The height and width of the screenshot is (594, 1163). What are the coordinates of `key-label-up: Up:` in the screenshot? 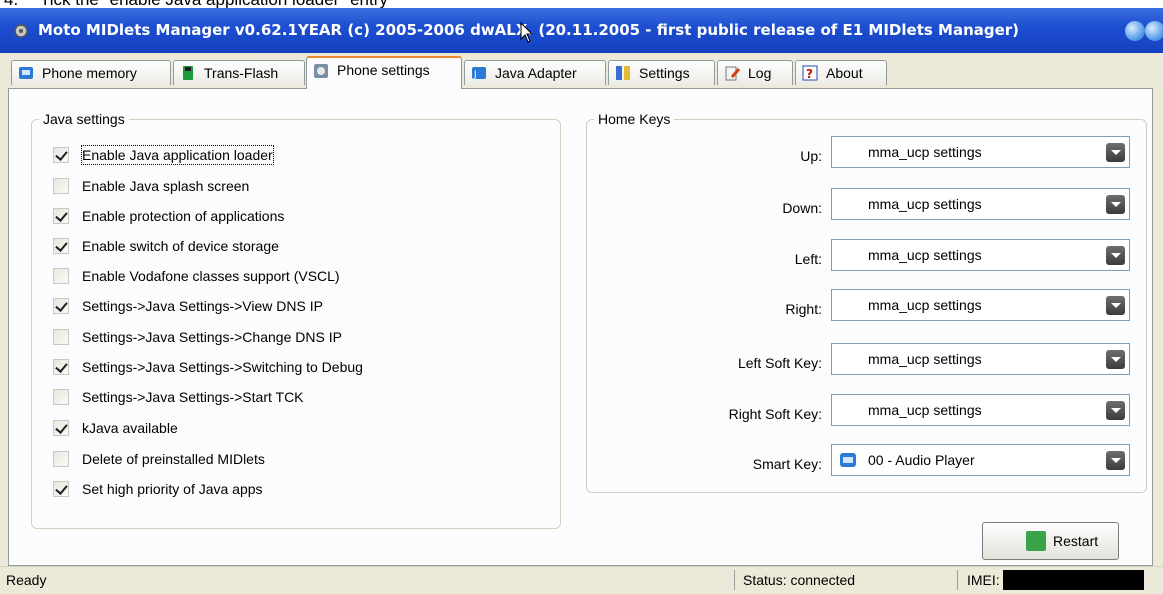 It's located at (811, 156).